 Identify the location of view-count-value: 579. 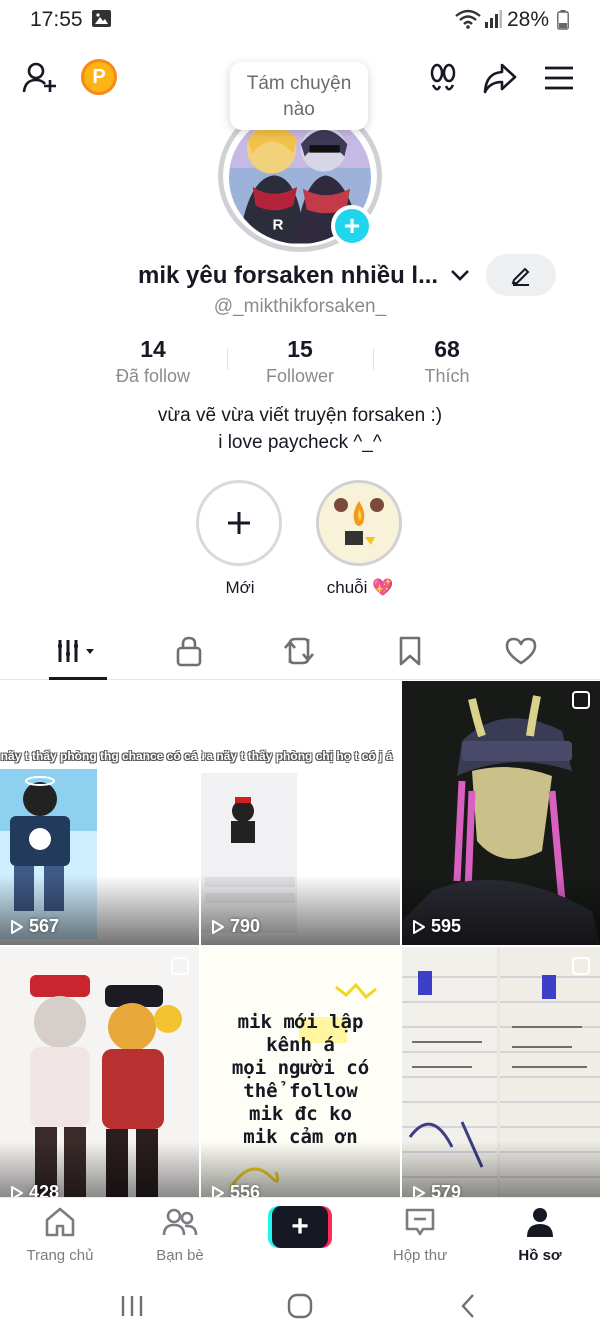
(446, 1189).